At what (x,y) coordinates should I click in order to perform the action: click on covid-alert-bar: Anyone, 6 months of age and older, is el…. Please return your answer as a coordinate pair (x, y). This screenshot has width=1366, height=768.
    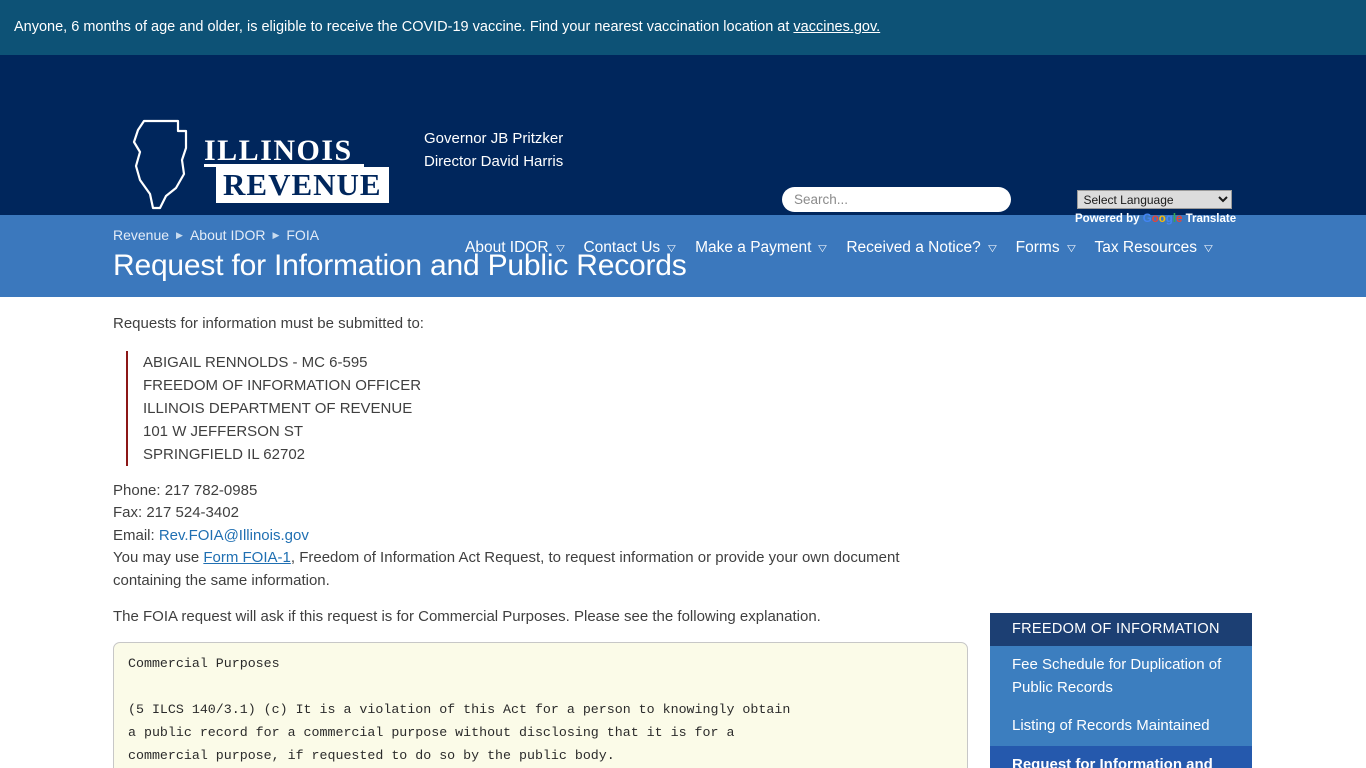
    Looking at the image, I should click on (683, 27).